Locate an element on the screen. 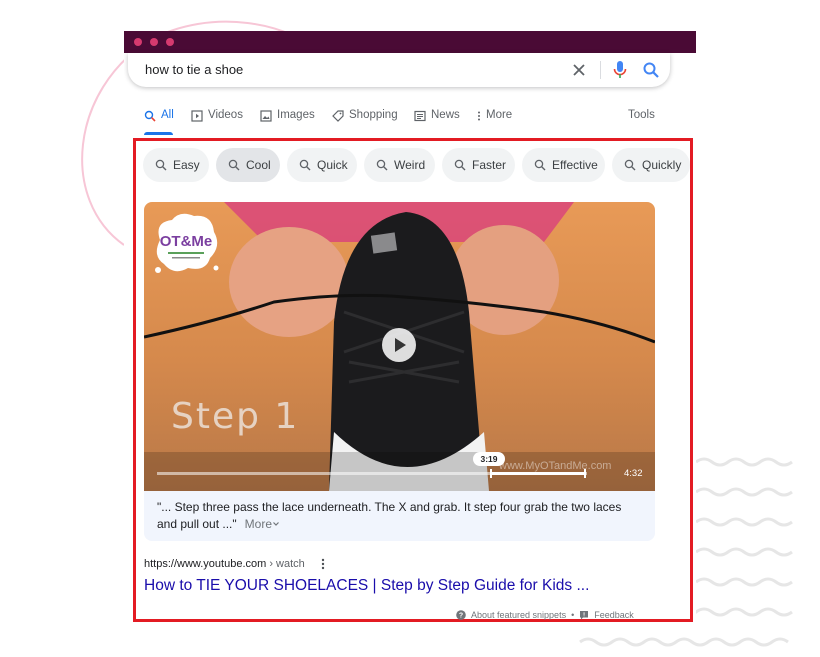  chip-easy: Easy is located at coordinates (176, 165).